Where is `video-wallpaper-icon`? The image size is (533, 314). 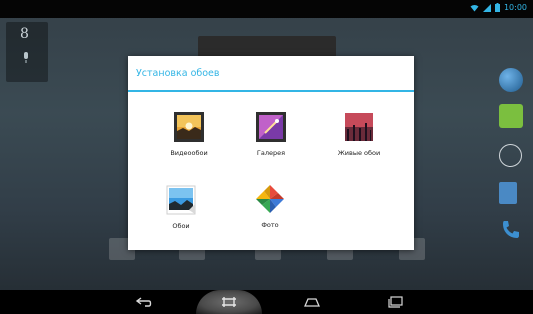 video-wallpaper-icon is located at coordinates (189, 127).